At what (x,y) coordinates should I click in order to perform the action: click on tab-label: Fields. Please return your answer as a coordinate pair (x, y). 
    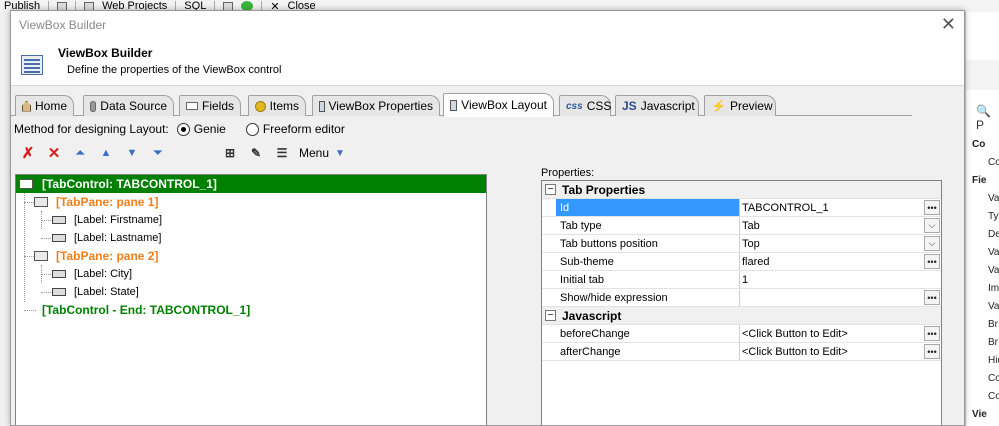
    Looking at the image, I should click on (217, 106).